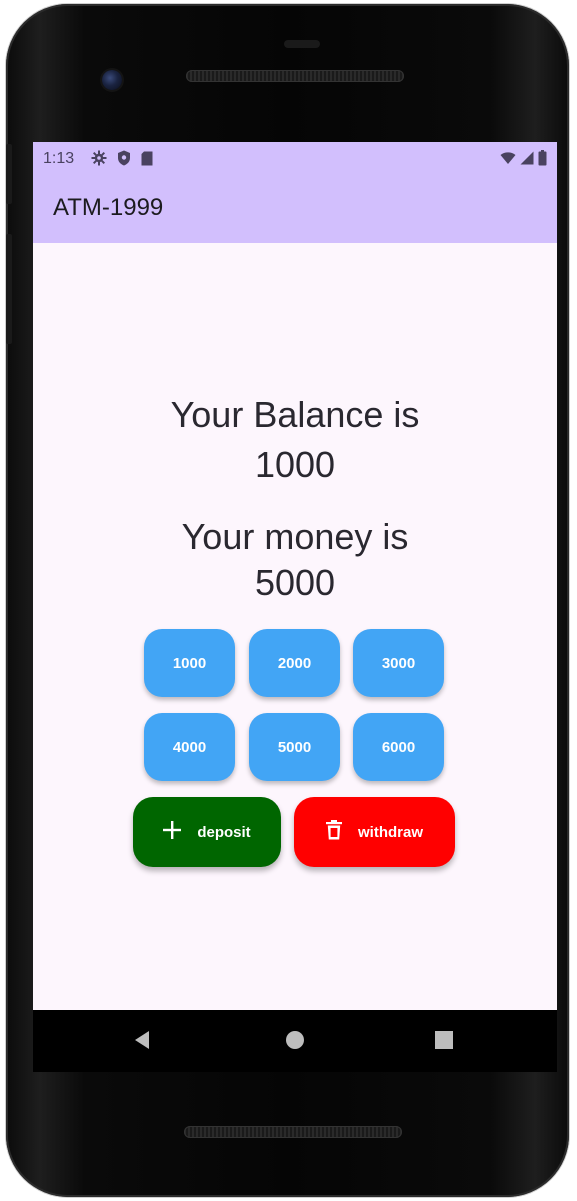 The height and width of the screenshot is (1201, 577). I want to click on plus-icon, so click(172, 832).